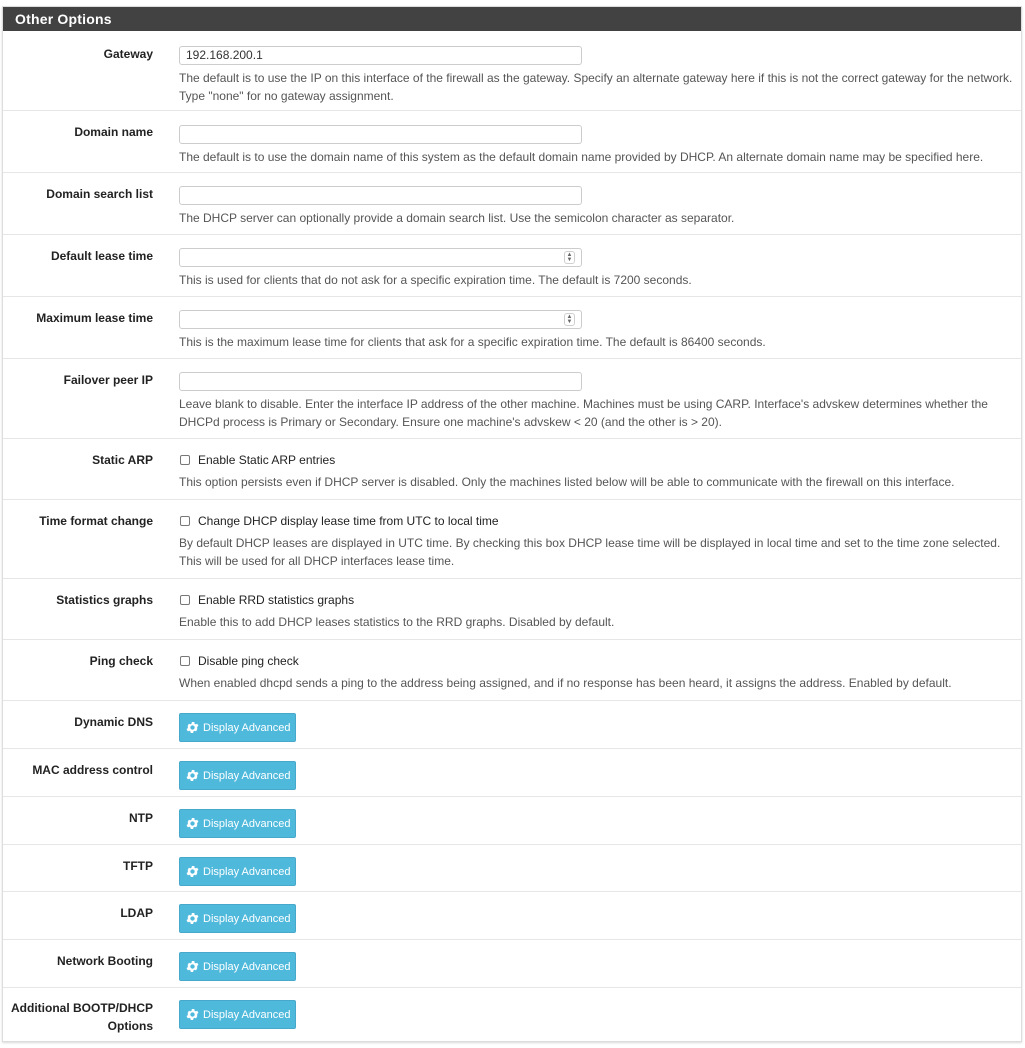  Describe the element at coordinates (138, 866) in the screenshot. I see `tftp-label: TFTP` at that location.